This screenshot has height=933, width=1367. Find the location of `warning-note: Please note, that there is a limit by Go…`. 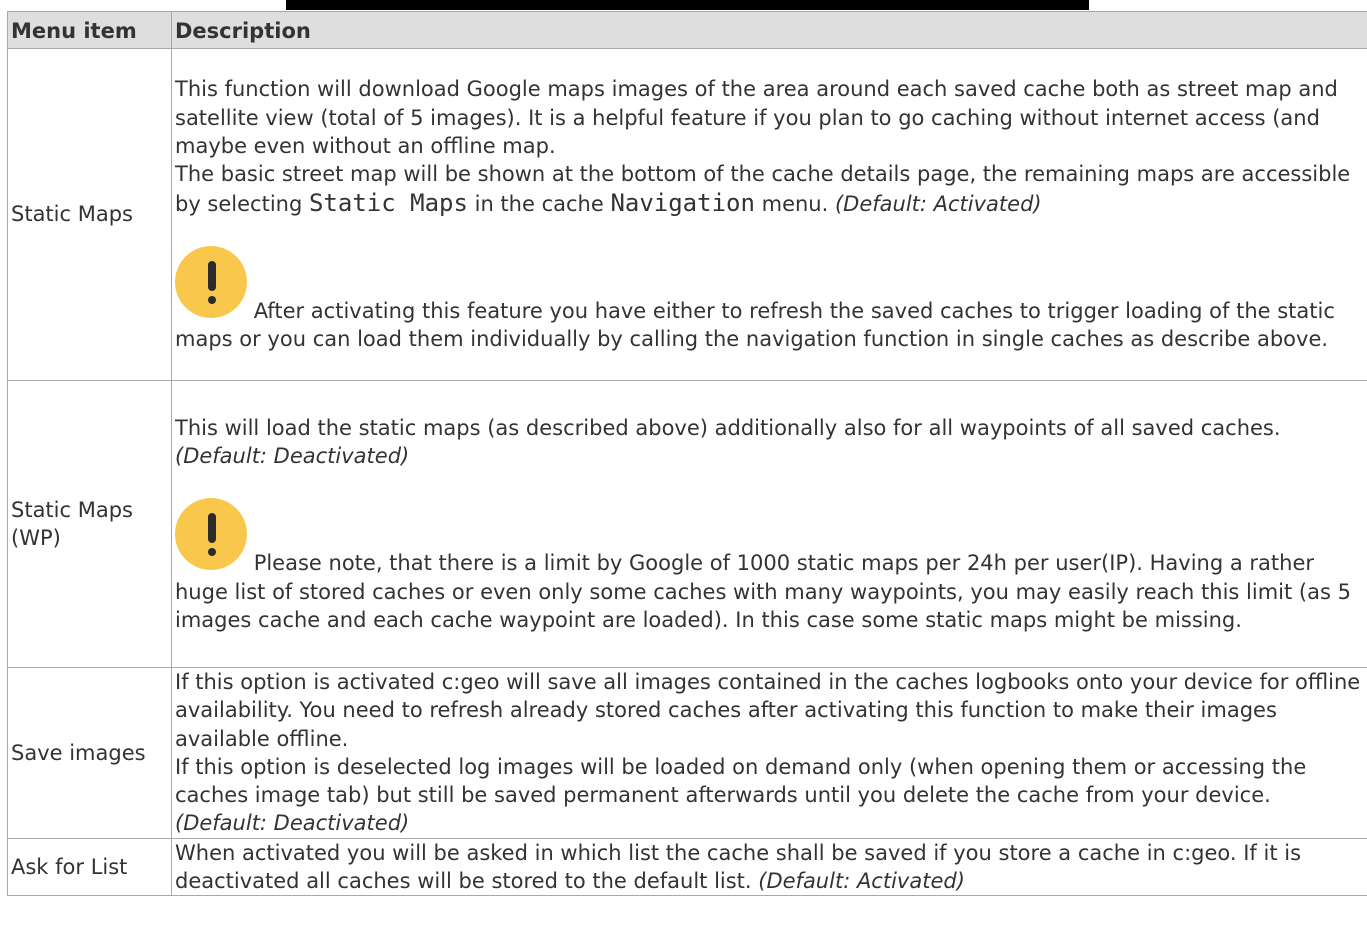

warning-note: Please note, that there is a limit by Go… is located at coordinates (771, 566).